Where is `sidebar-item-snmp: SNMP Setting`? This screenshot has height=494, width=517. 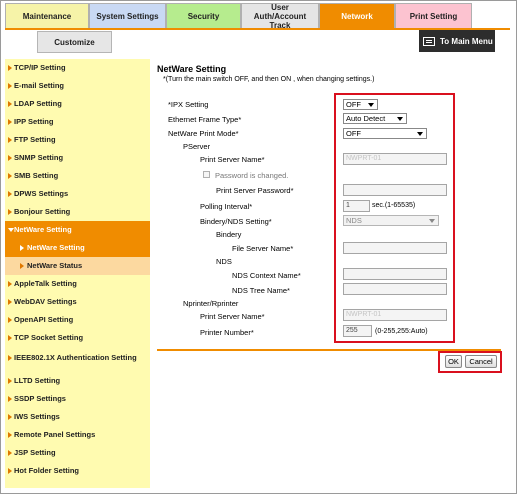
sidebar-item-snmp: SNMP Setting is located at coordinates (77, 158).